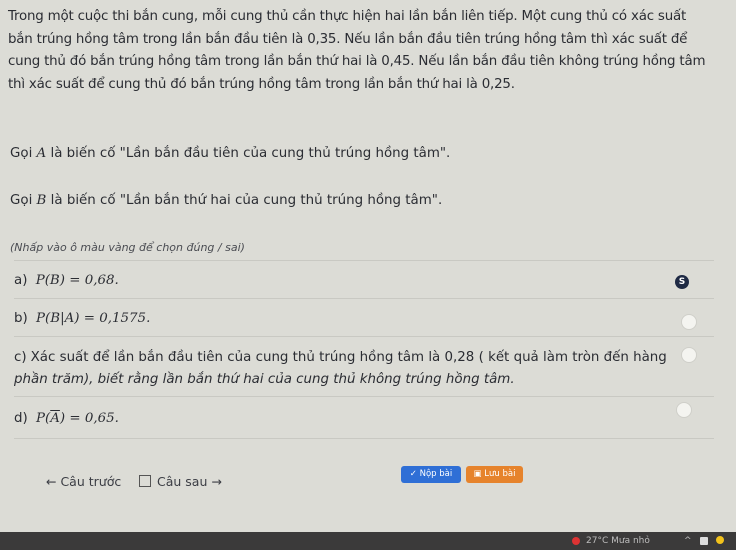 This screenshot has width=736, height=550. Describe the element at coordinates (494, 474) in the screenshot. I see `save-button: ▣ Lưu bài` at that location.